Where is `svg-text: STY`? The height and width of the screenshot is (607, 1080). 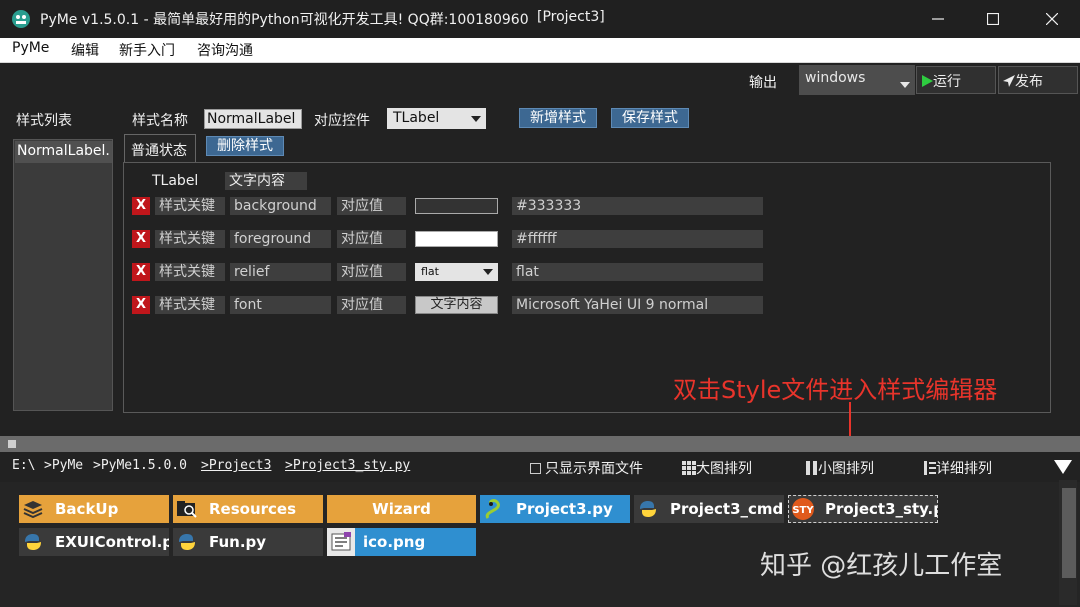 svg-text: STY is located at coordinates (803, 510).